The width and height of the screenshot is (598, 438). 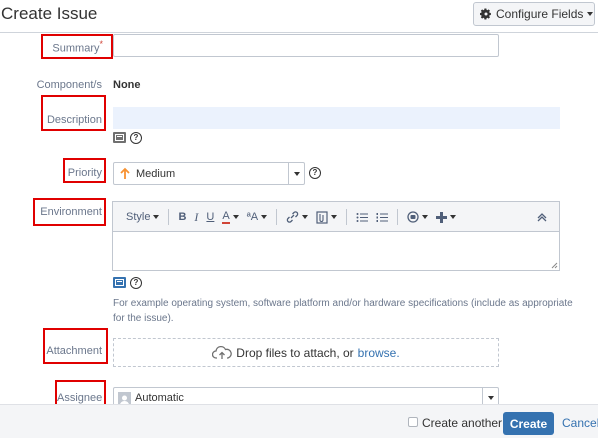 I want to click on create-another-label: Create another, so click(x=462, y=423).